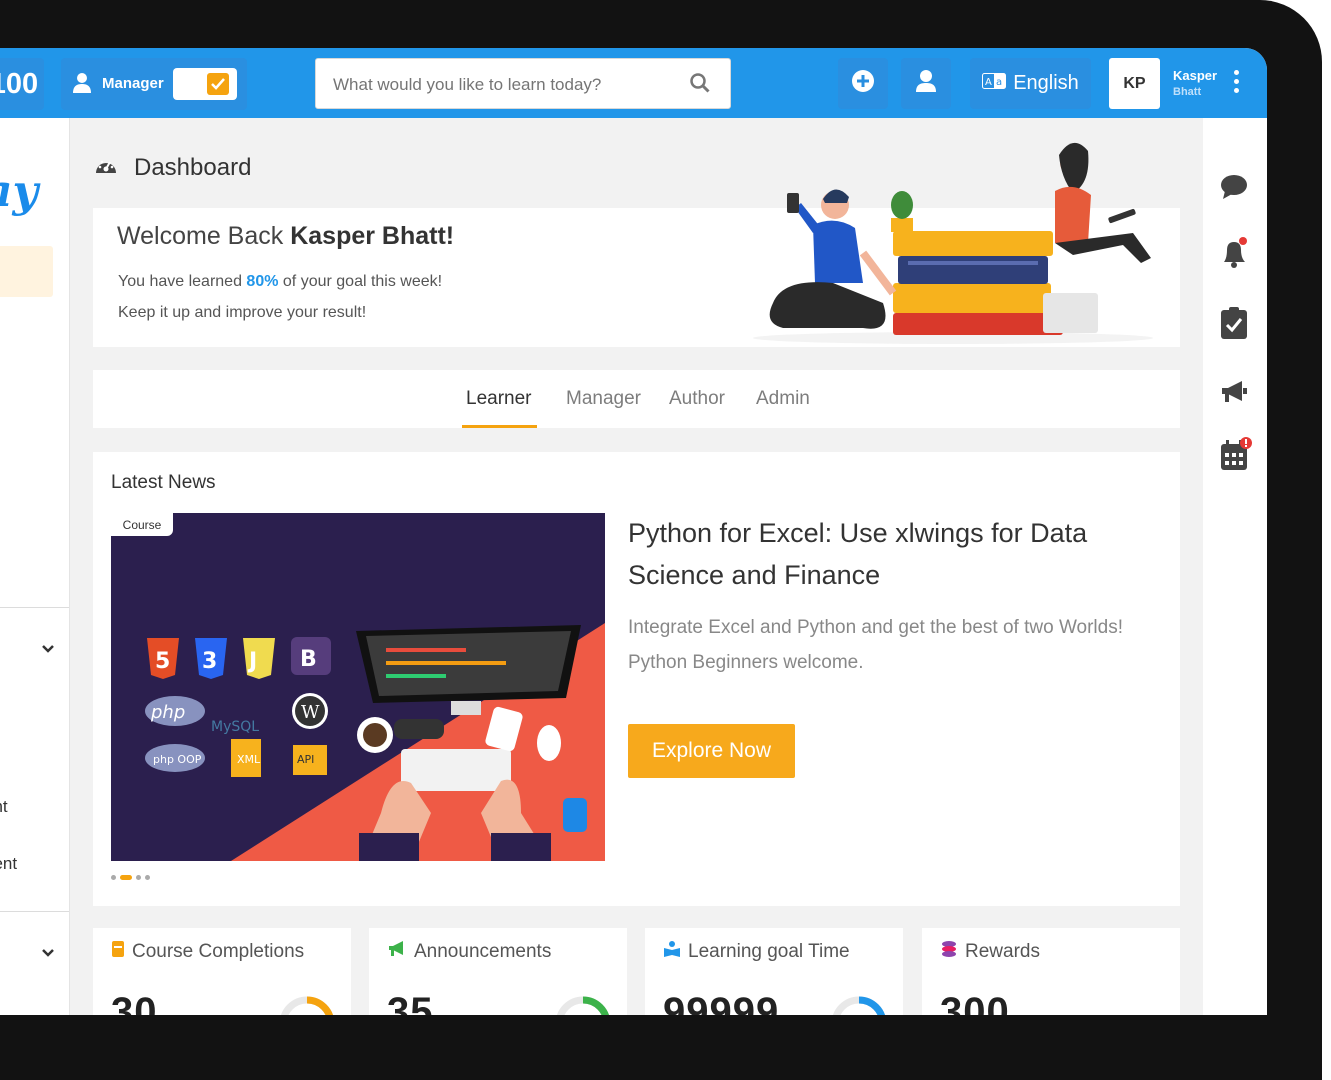 Image resolution: width=1331 pixels, height=1080 pixels. I want to click on search-input, so click(498, 85).